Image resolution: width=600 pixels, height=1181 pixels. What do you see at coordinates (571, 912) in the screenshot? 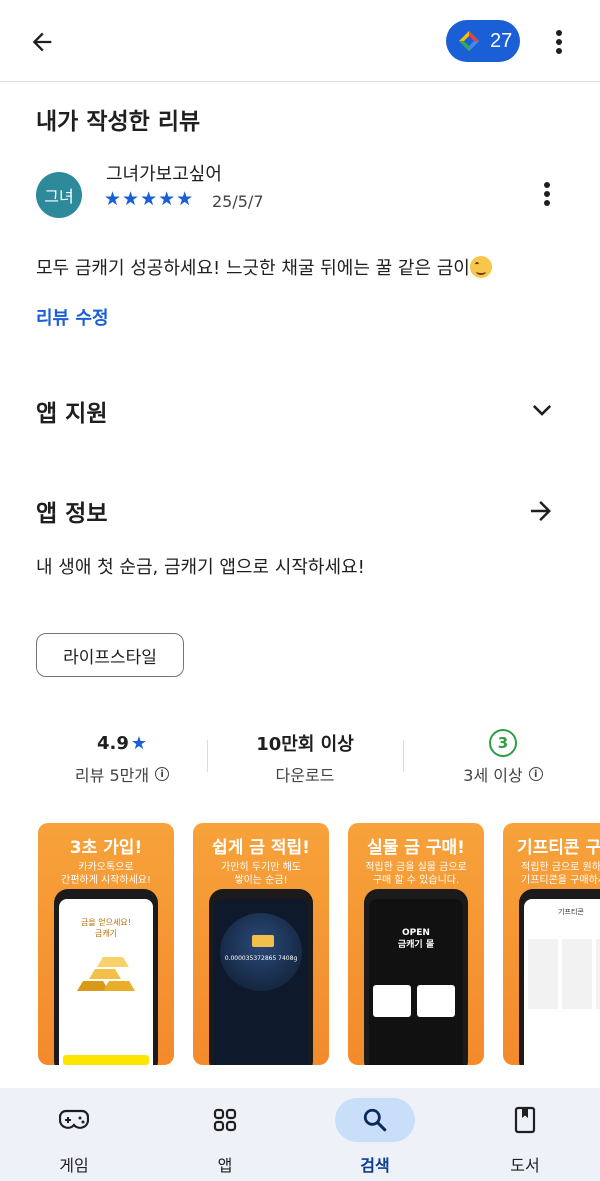
I see `screen-text: 기프티콘` at bounding box center [571, 912].